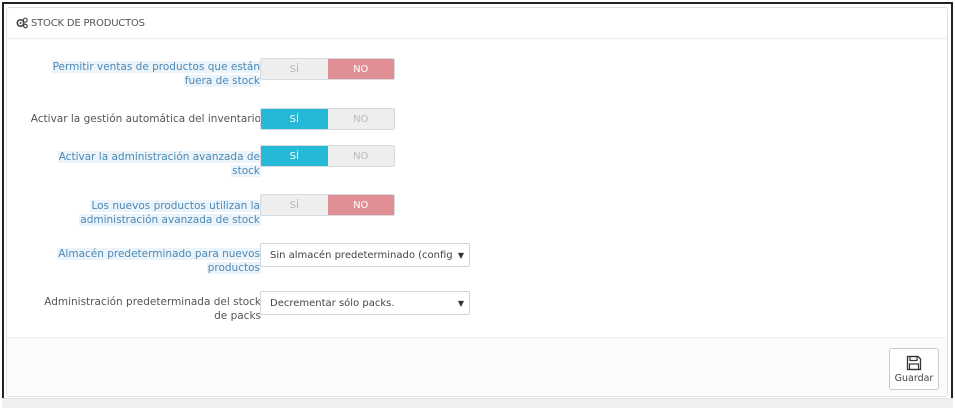  I want to click on field-label-line2: productos, so click(233, 268).